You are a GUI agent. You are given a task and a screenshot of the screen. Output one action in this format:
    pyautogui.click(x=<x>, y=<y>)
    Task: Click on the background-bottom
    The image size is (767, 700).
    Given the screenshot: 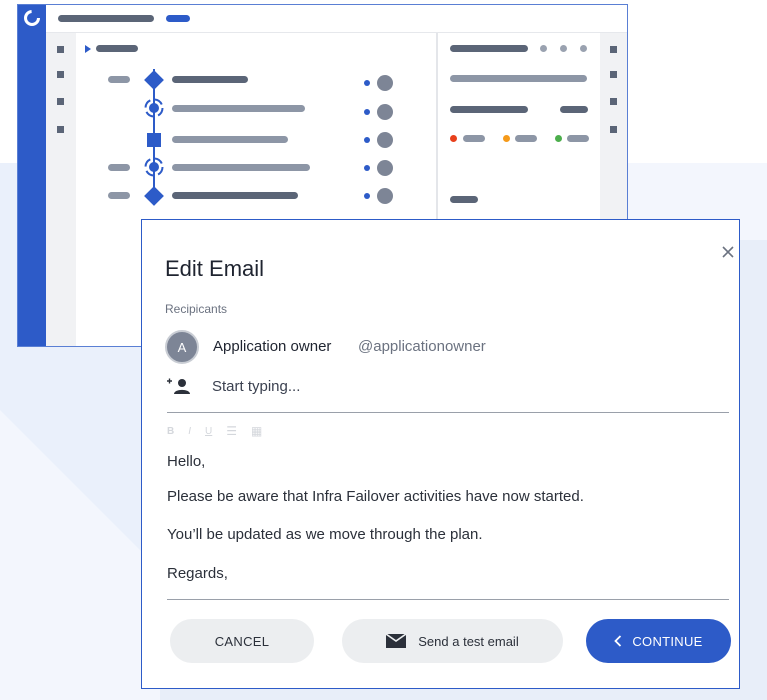 What is the action you would take?
    pyautogui.click(x=450, y=694)
    